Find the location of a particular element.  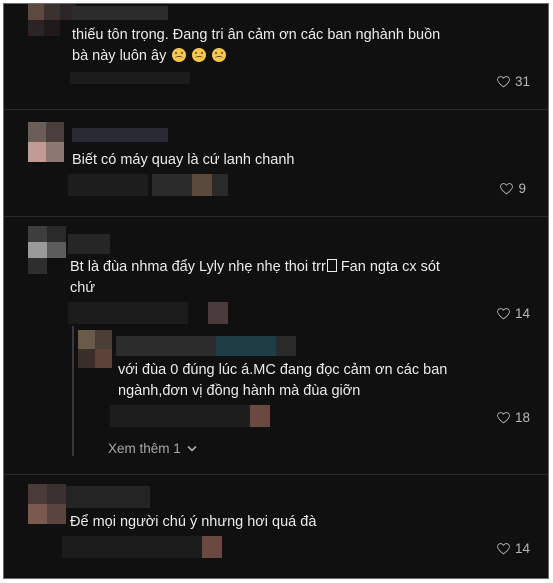

view-more-label: Xem thêm 1 is located at coordinates (144, 448).